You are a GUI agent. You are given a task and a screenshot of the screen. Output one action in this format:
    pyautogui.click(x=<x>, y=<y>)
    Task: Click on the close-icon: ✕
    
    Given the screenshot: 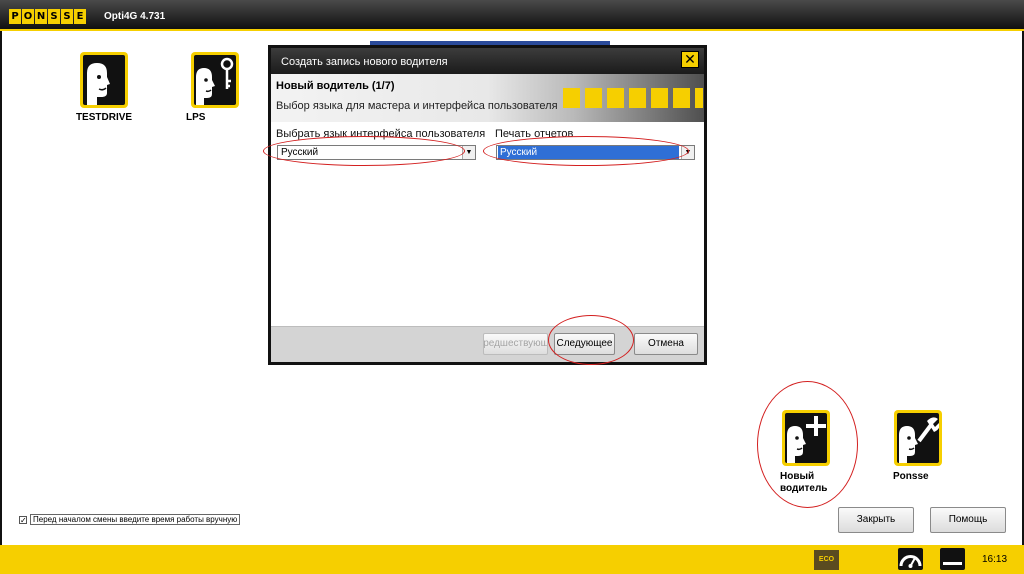 What is the action you would take?
    pyautogui.click(x=690, y=59)
    